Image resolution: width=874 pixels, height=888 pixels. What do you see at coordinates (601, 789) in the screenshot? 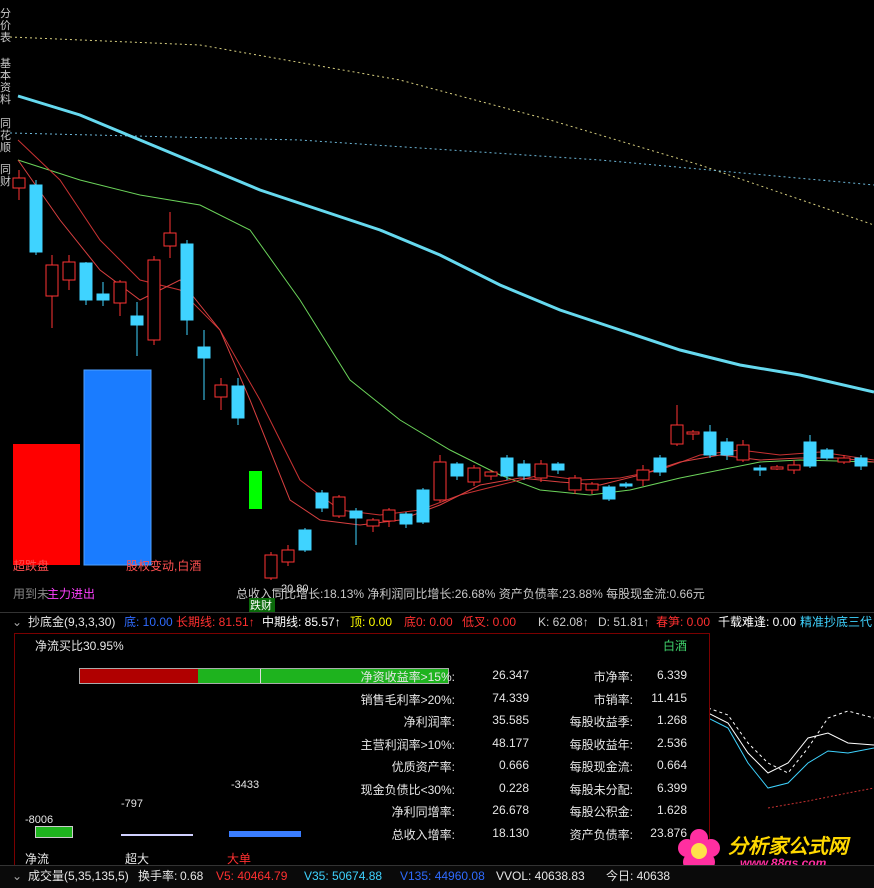
I see `metric-label: 每股未分配:` at bounding box center [601, 789].